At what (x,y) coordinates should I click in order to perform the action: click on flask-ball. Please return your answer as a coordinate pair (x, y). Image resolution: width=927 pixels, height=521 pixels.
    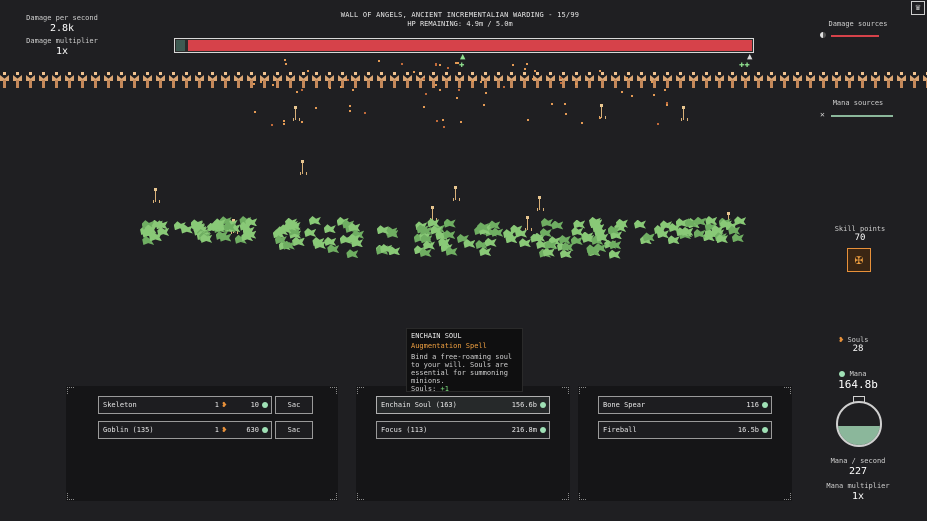
    Looking at the image, I should click on (859, 424).